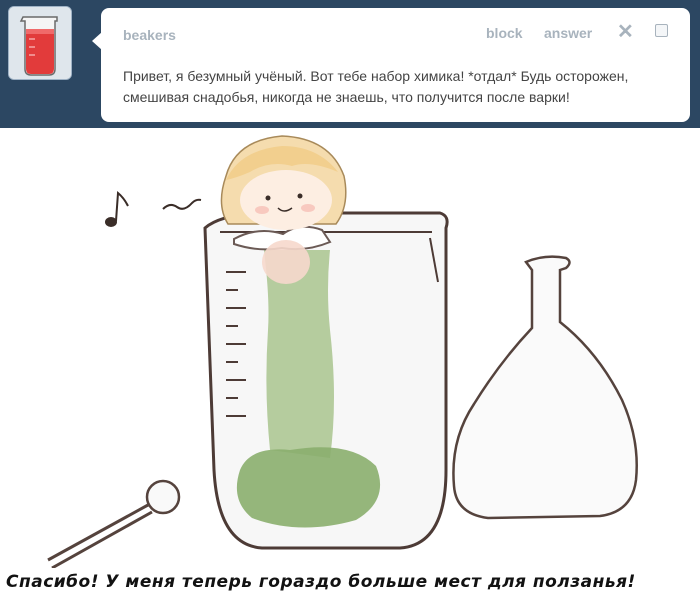 The height and width of the screenshot is (607, 700). I want to click on flask-icon, so click(545, 387).